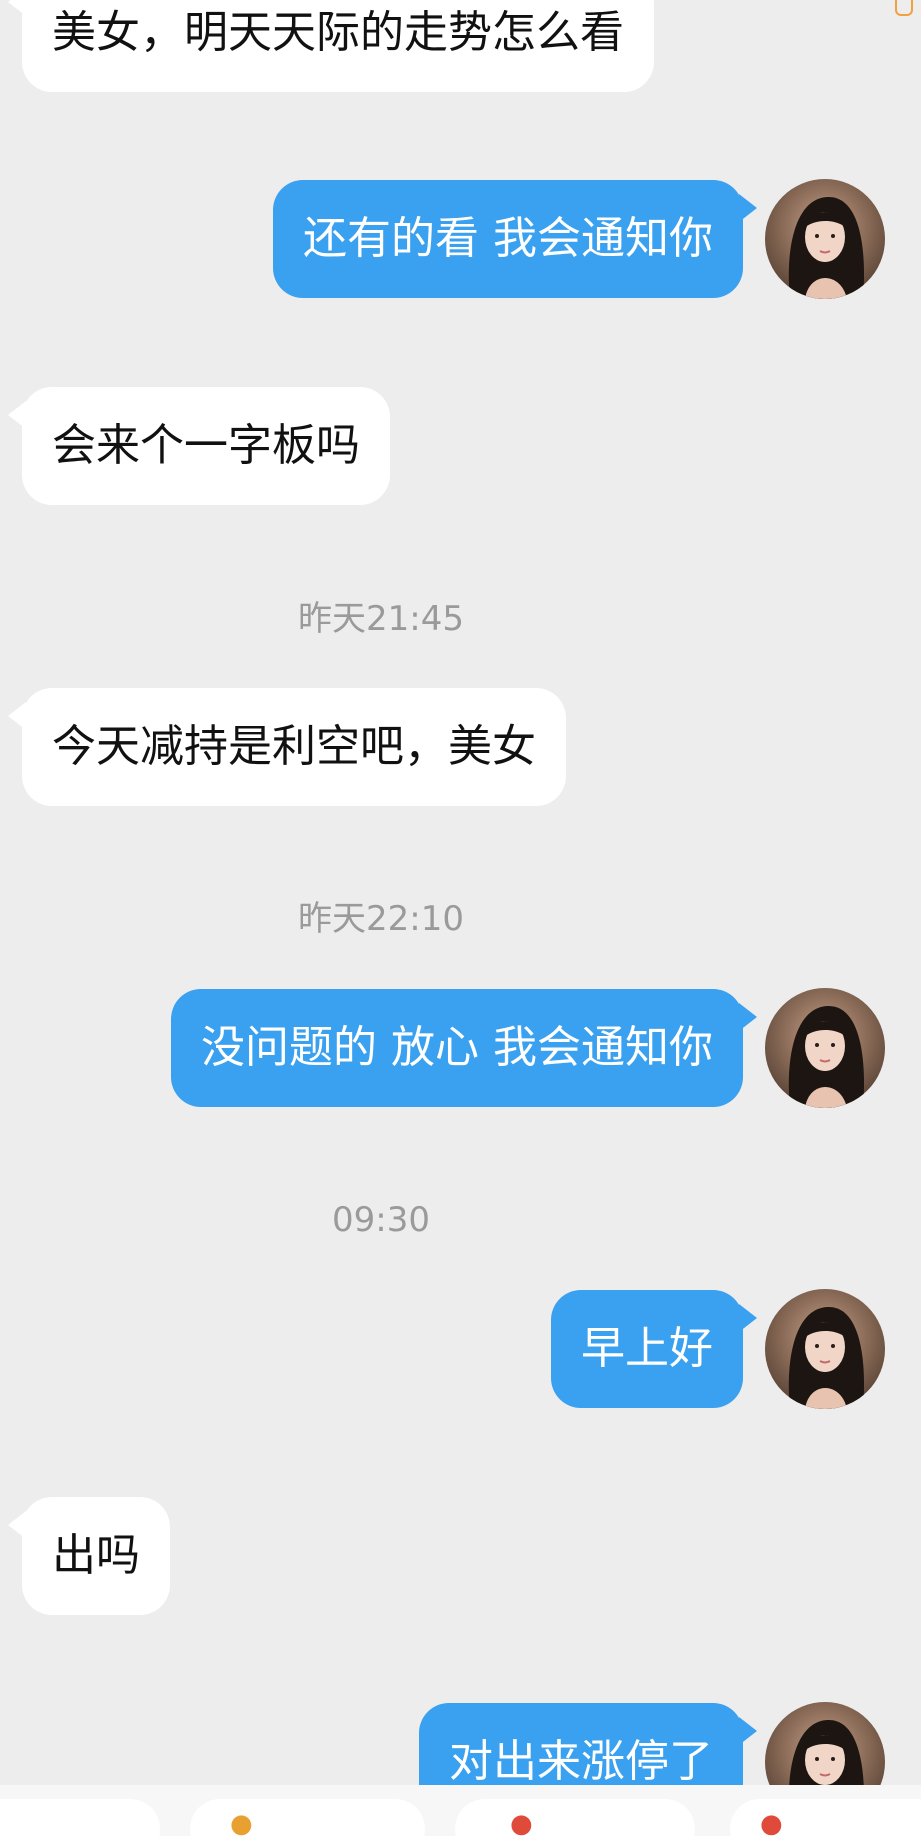 This screenshot has width=921, height=1836. Describe the element at coordinates (647, 1348) in the screenshot. I see `message-text: 早上好` at that location.